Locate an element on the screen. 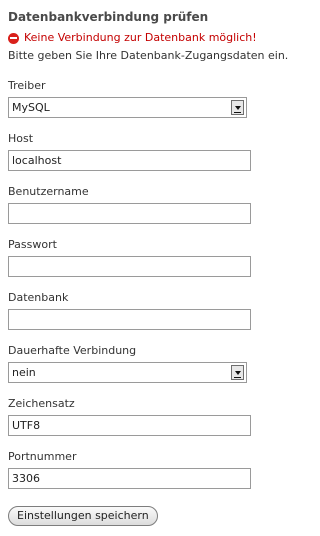 The image size is (320, 536). stop-icon is located at coordinates (13, 38).